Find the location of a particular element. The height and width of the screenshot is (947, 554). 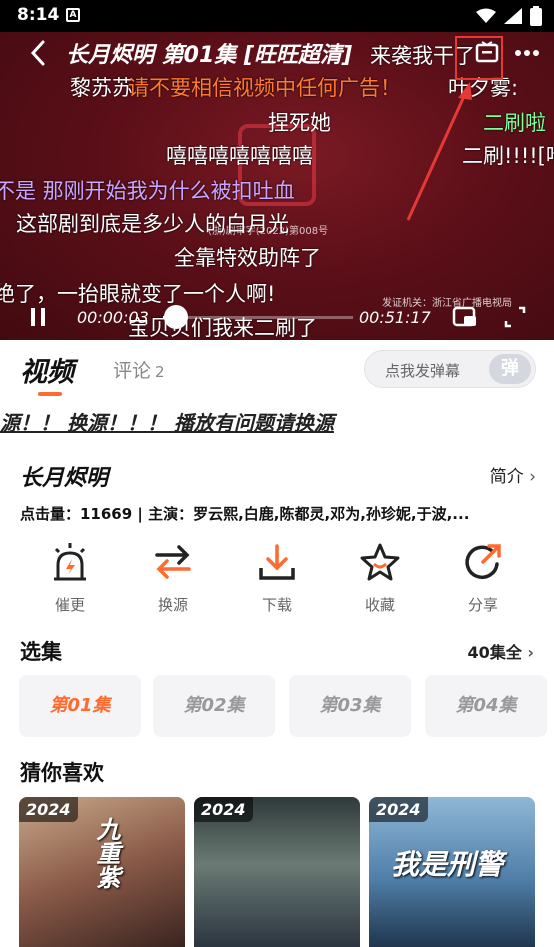

player-controls: 00:00:03 00:51:17 is located at coordinates (277, 317).